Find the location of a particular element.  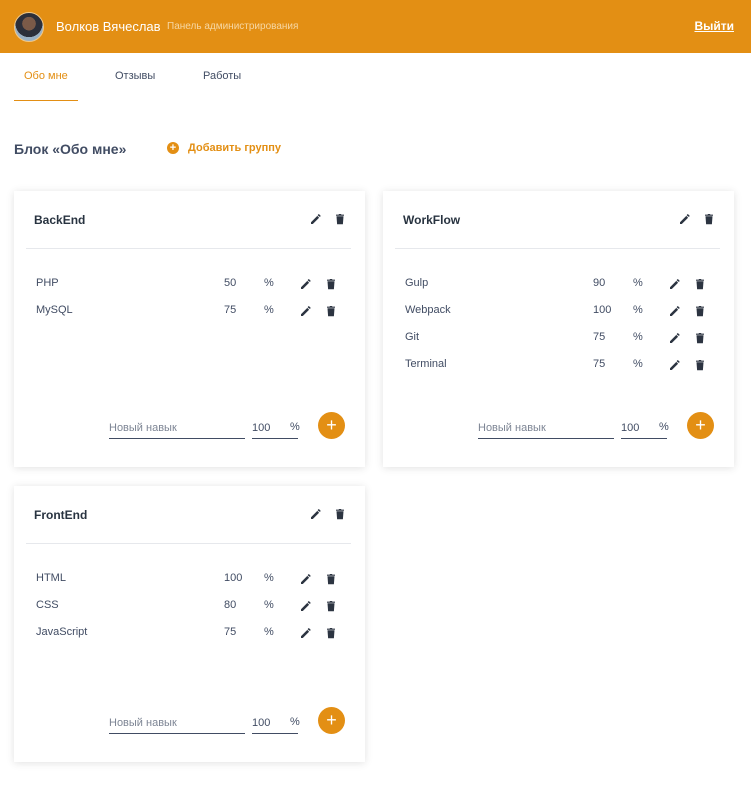

section-title: Блок «Обо мне» is located at coordinates (70, 149).